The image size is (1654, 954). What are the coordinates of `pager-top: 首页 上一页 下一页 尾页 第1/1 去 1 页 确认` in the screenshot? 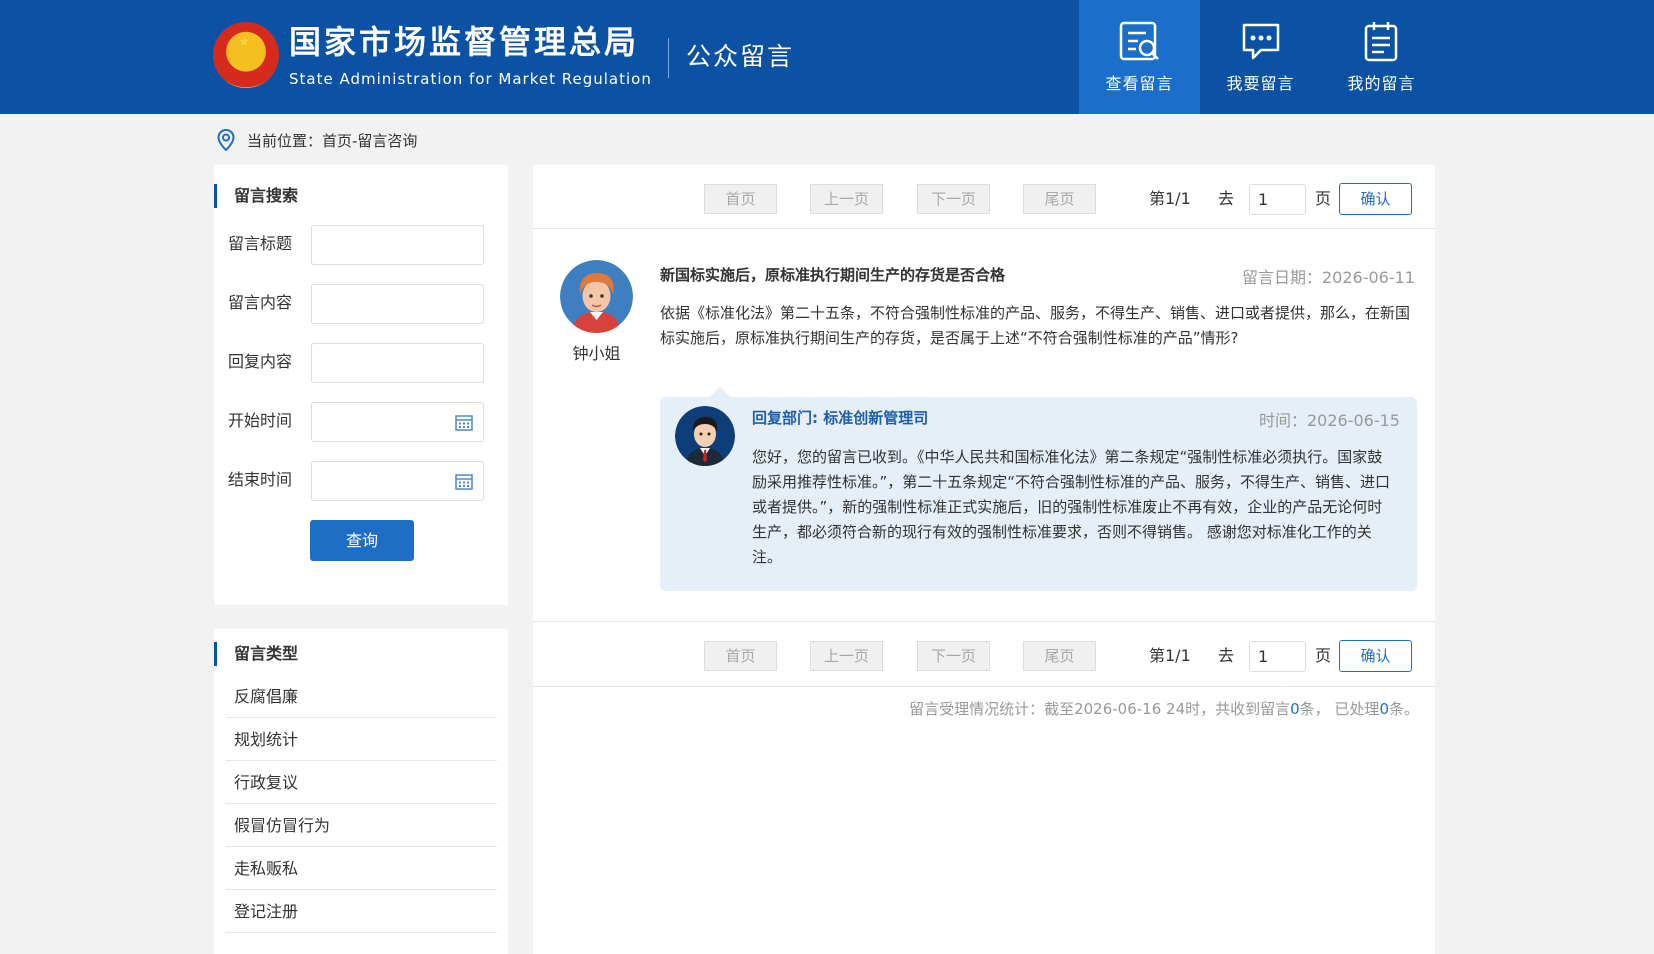 It's located at (984, 197).